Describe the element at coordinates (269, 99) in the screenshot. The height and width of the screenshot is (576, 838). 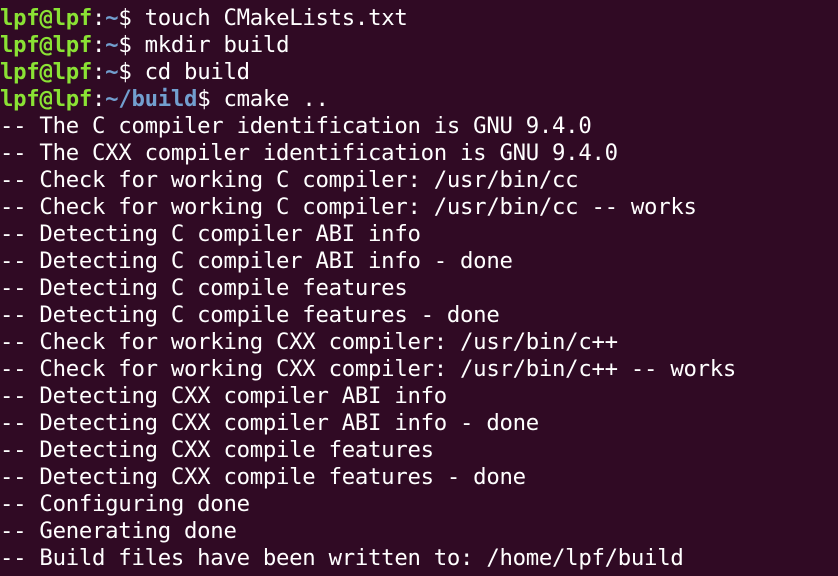
I see `command-text: cmake ..` at that location.